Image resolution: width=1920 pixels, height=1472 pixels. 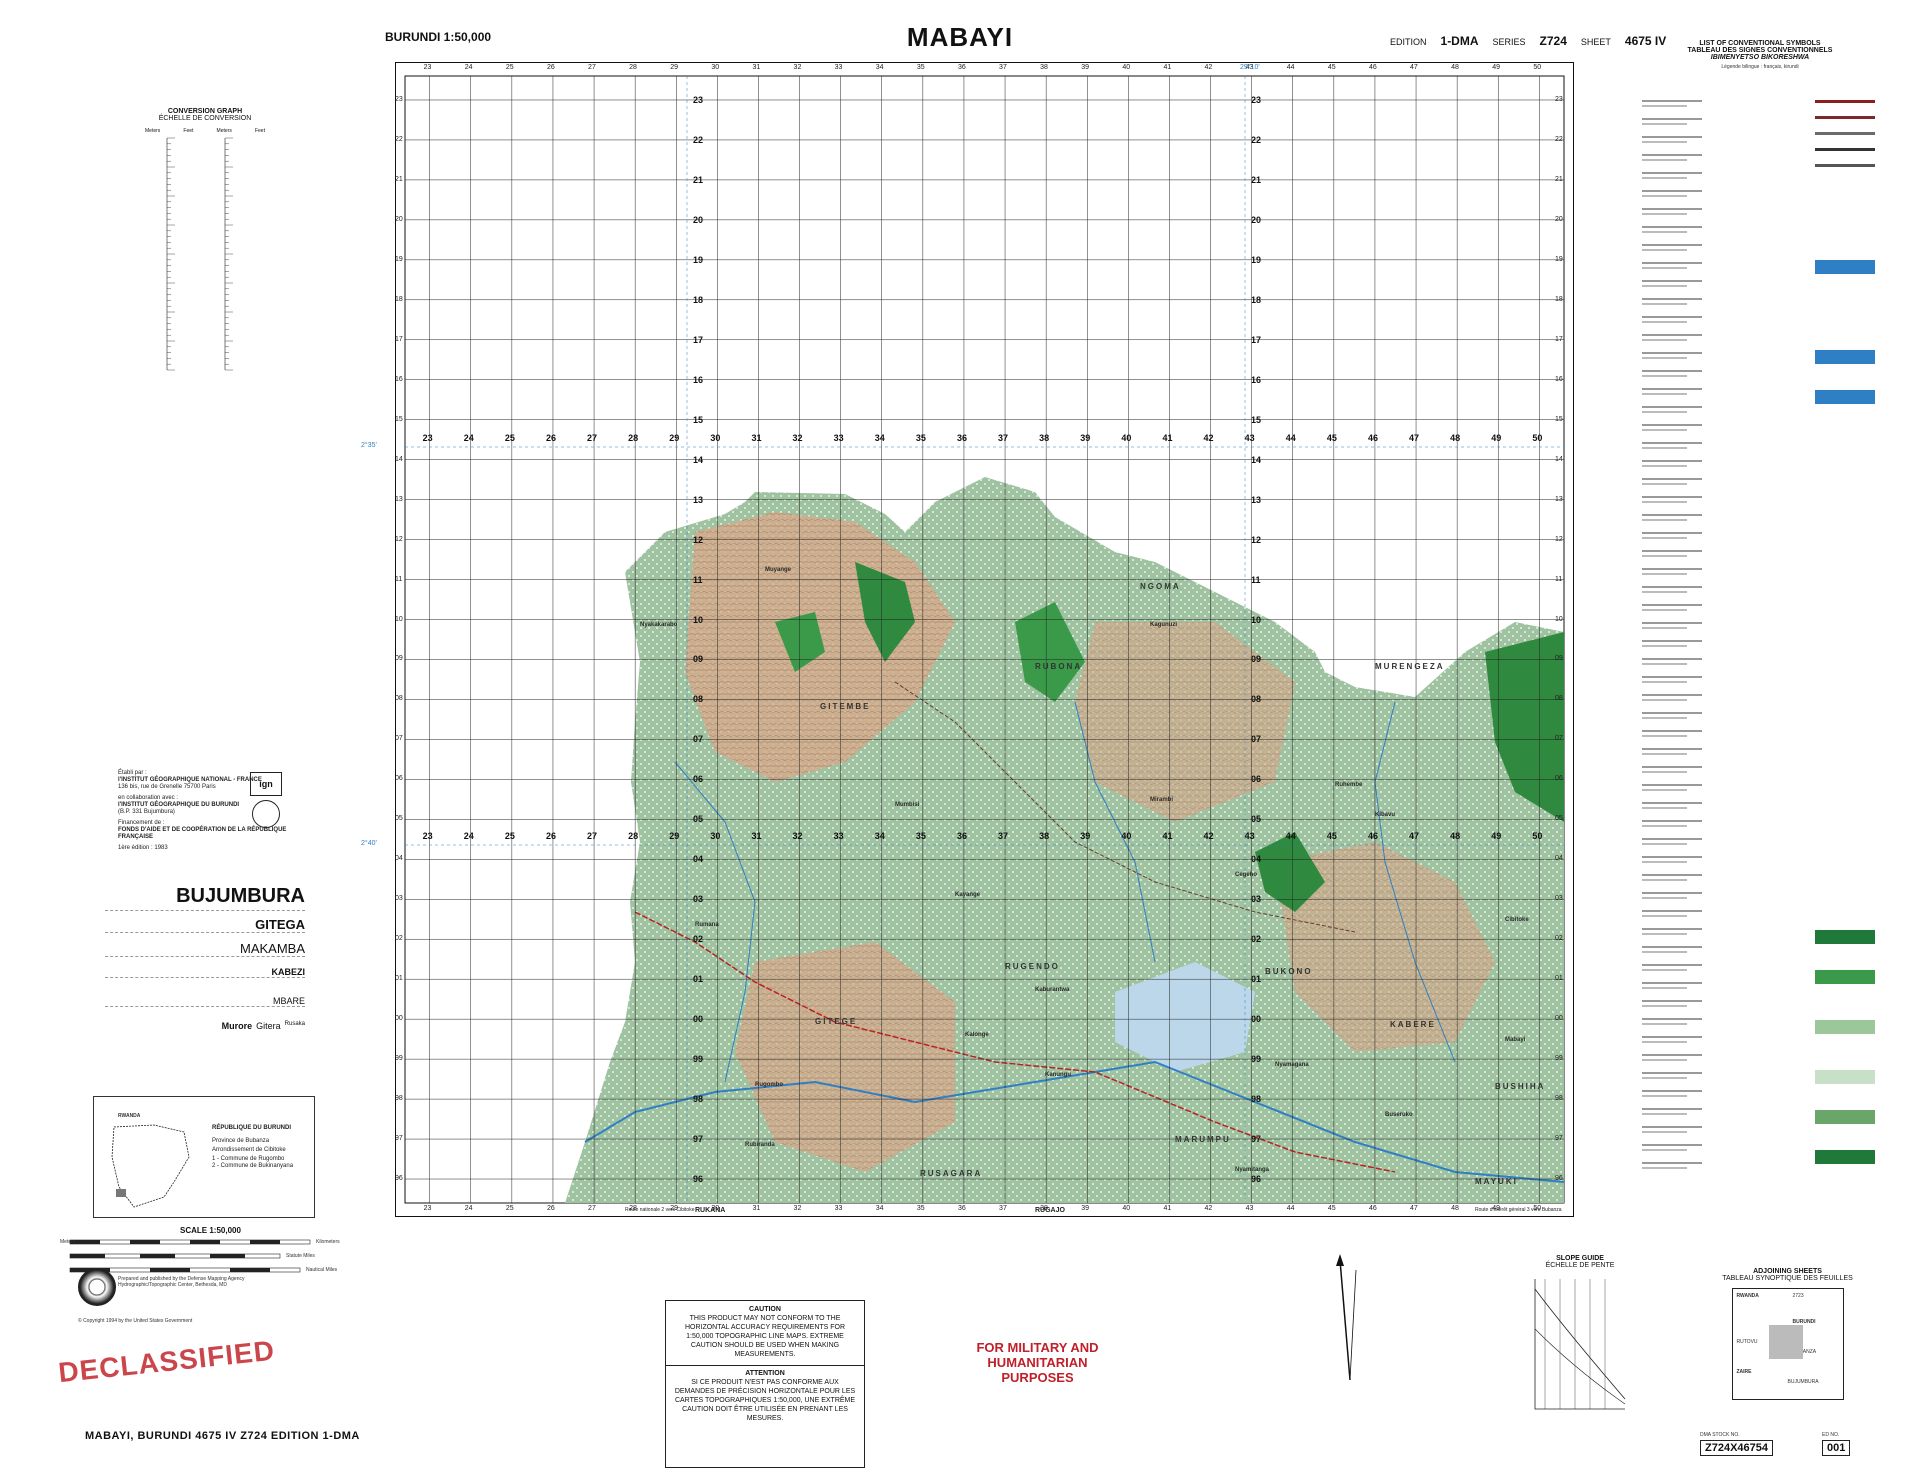 What do you see at coordinates (1372, 67) in the screenshot?
I see `grid-col-label-top: 46` at bounding box center [1372, 67].